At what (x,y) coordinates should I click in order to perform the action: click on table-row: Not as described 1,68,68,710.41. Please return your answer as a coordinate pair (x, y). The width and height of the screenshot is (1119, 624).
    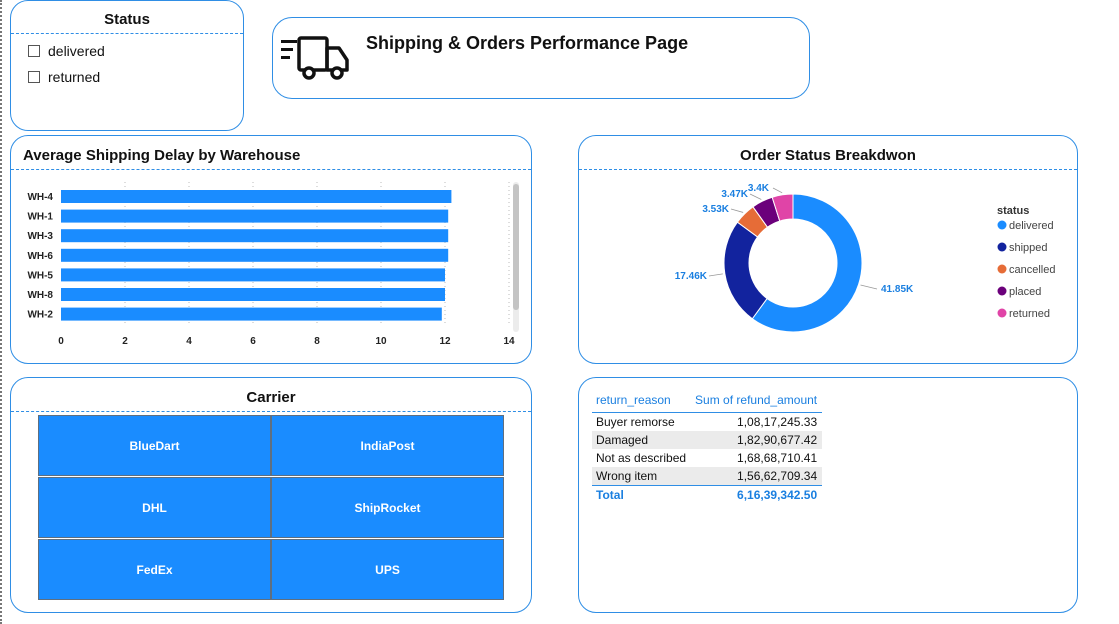
    Looking at the image, I should click on (707, 458).